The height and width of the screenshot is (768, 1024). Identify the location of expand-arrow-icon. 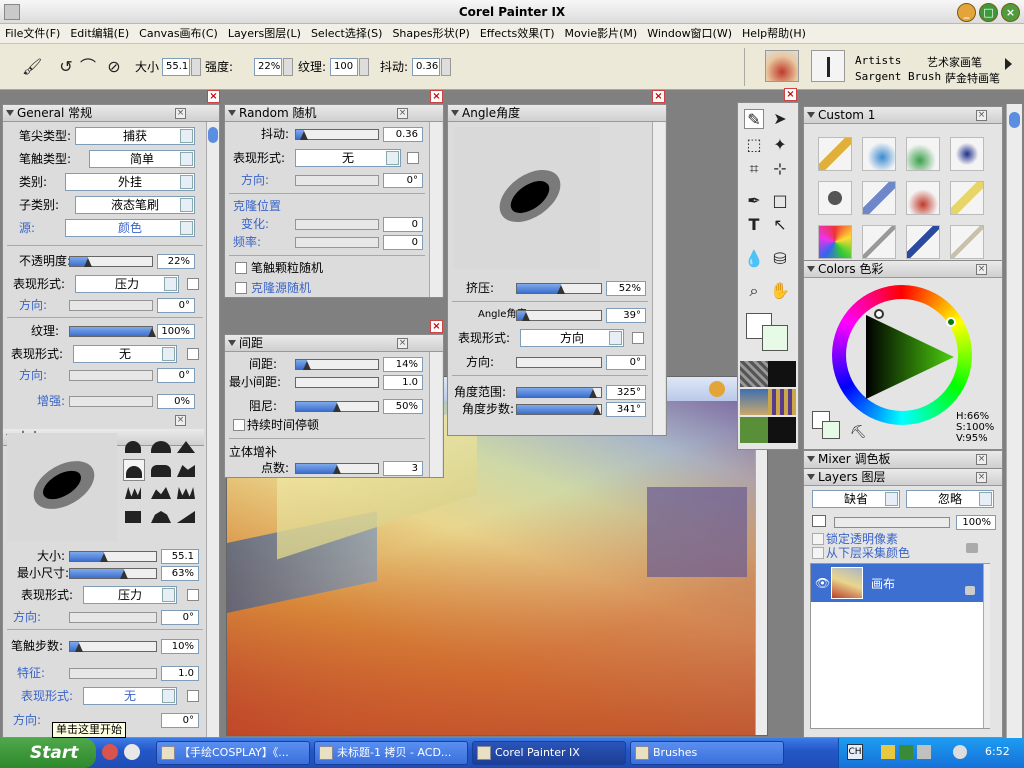
(1008, 64).